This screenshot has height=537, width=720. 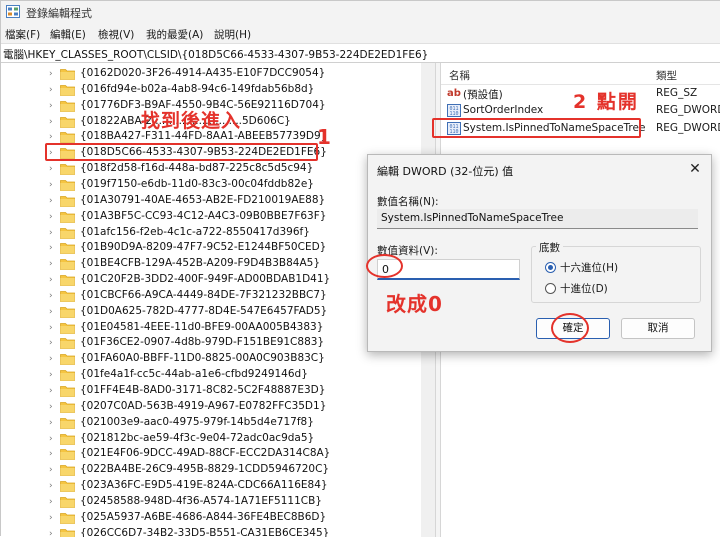 I want to click on tree-item-label: {016fd94e-b02a-4ab8-94c6-149fdab56b8d}, so click(x=197, y=88).